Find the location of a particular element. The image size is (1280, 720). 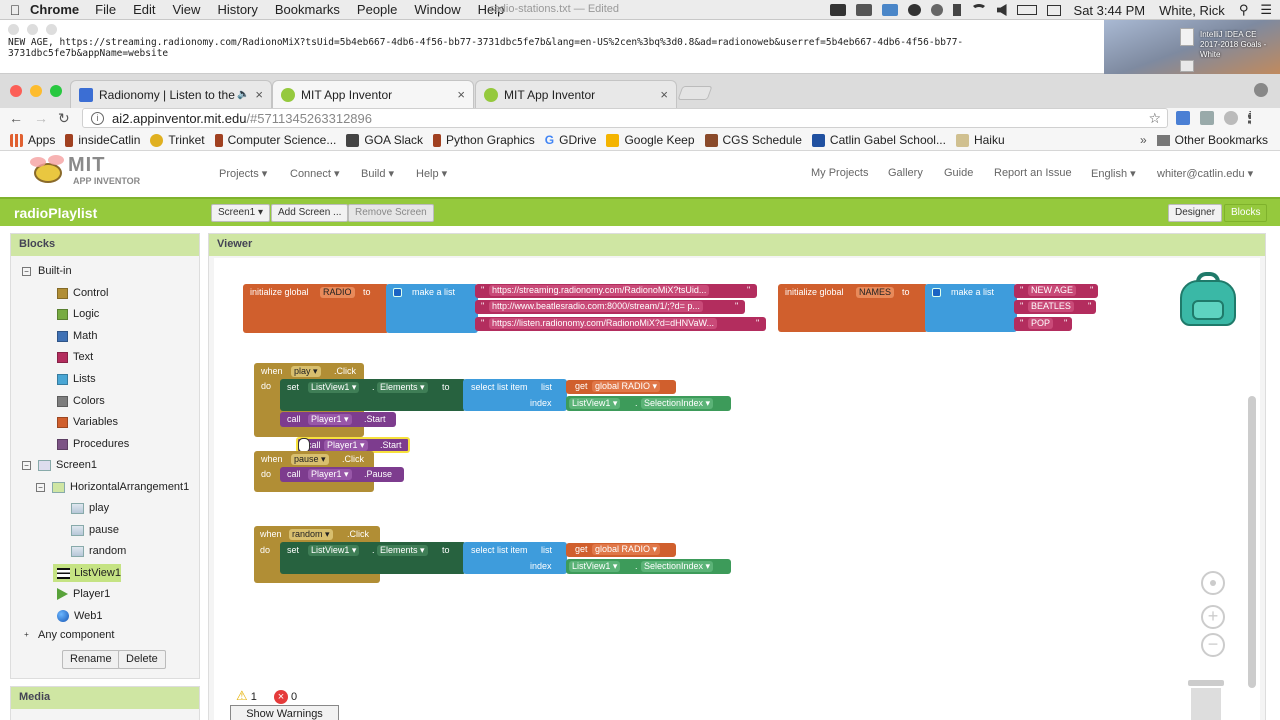

screen-selector: Screen1 ▾ is located at coordinates (241, 213).